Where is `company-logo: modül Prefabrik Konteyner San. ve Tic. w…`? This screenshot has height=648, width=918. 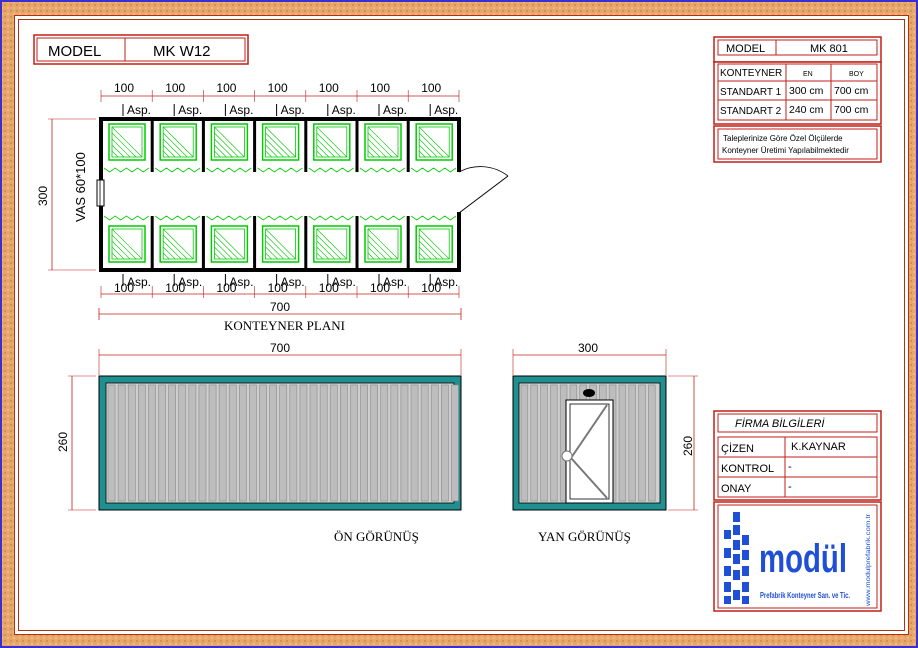 company-logo: modül Prefabrik Konteyner San. ve Tic. w… is located at coordinates (797, 556).